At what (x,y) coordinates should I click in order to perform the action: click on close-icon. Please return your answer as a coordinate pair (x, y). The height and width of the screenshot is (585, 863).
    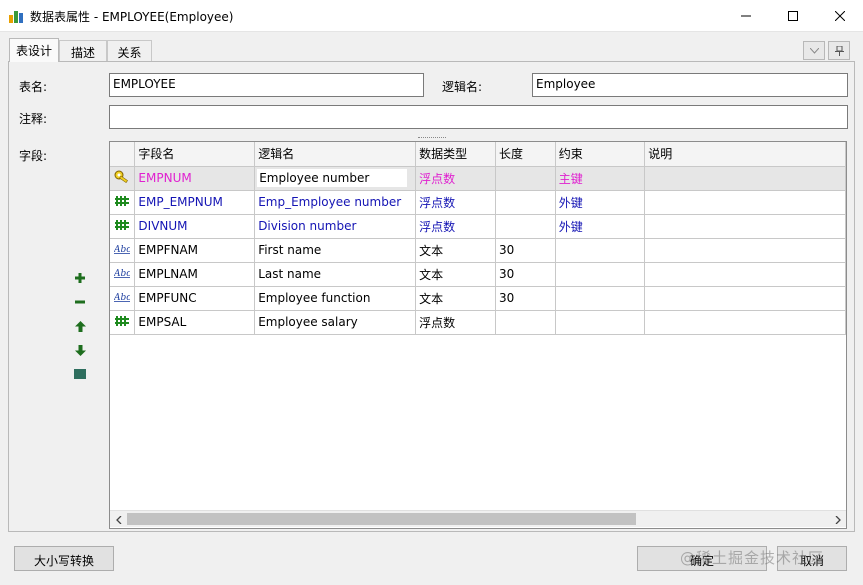
    Looking at the image, I should click on (840, 15).